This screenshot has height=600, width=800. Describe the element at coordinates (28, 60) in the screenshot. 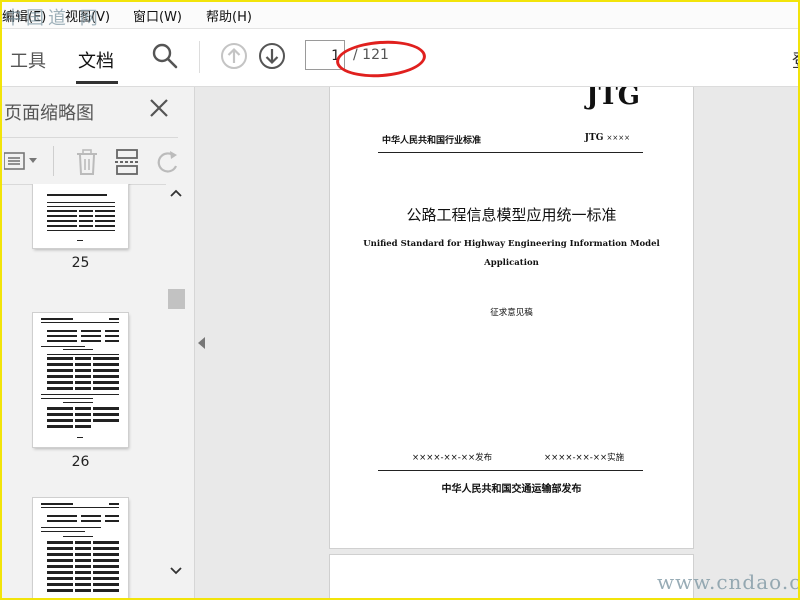

I see `tab-tools: 工具` at that location.